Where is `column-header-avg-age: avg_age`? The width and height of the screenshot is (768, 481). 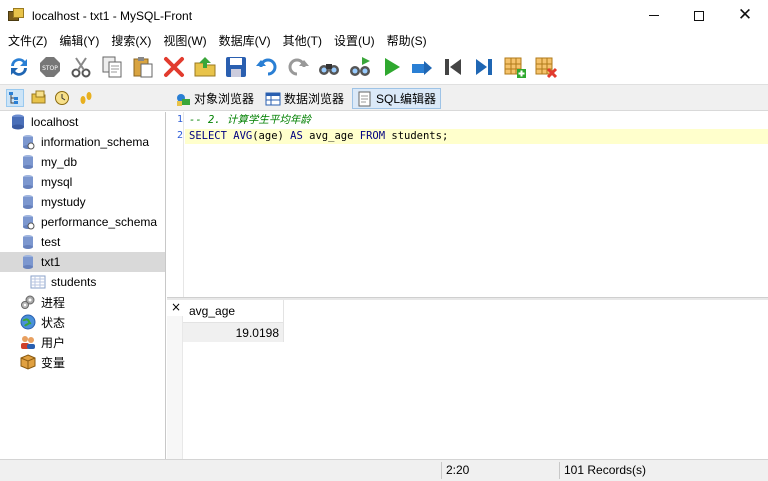 column-header-avg-age: avg_age is located at coordinates (233, 311).